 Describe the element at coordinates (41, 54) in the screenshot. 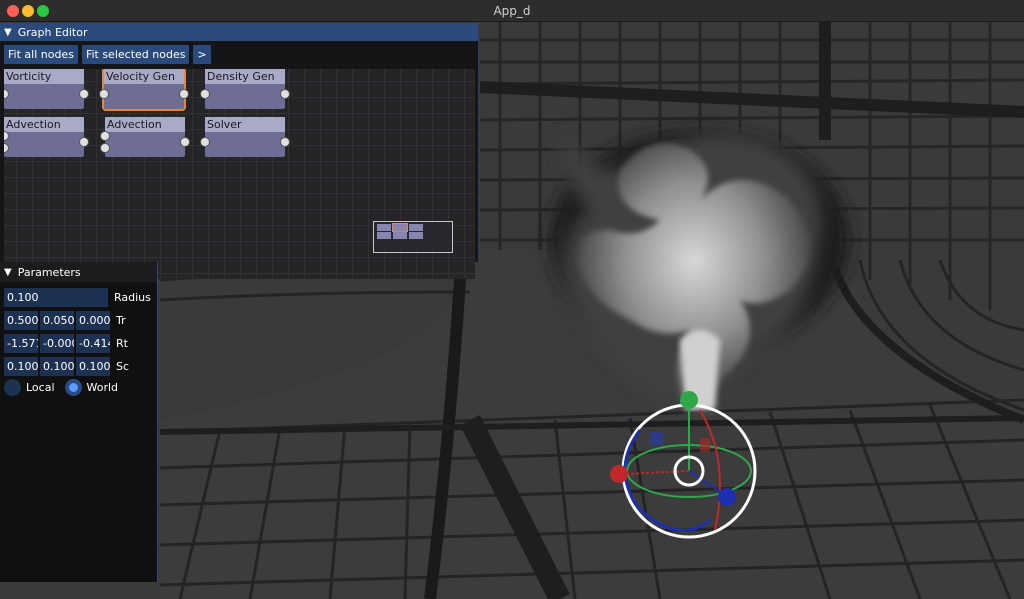

I see `fit-all-nodes-button: Fit all nodes` at that location.